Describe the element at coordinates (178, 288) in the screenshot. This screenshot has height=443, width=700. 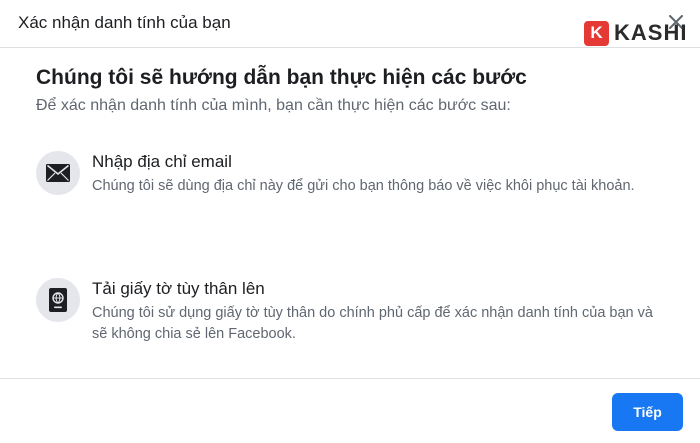
I see `step-id-title: Tải giấy tờ tùy thân lên` at that location.